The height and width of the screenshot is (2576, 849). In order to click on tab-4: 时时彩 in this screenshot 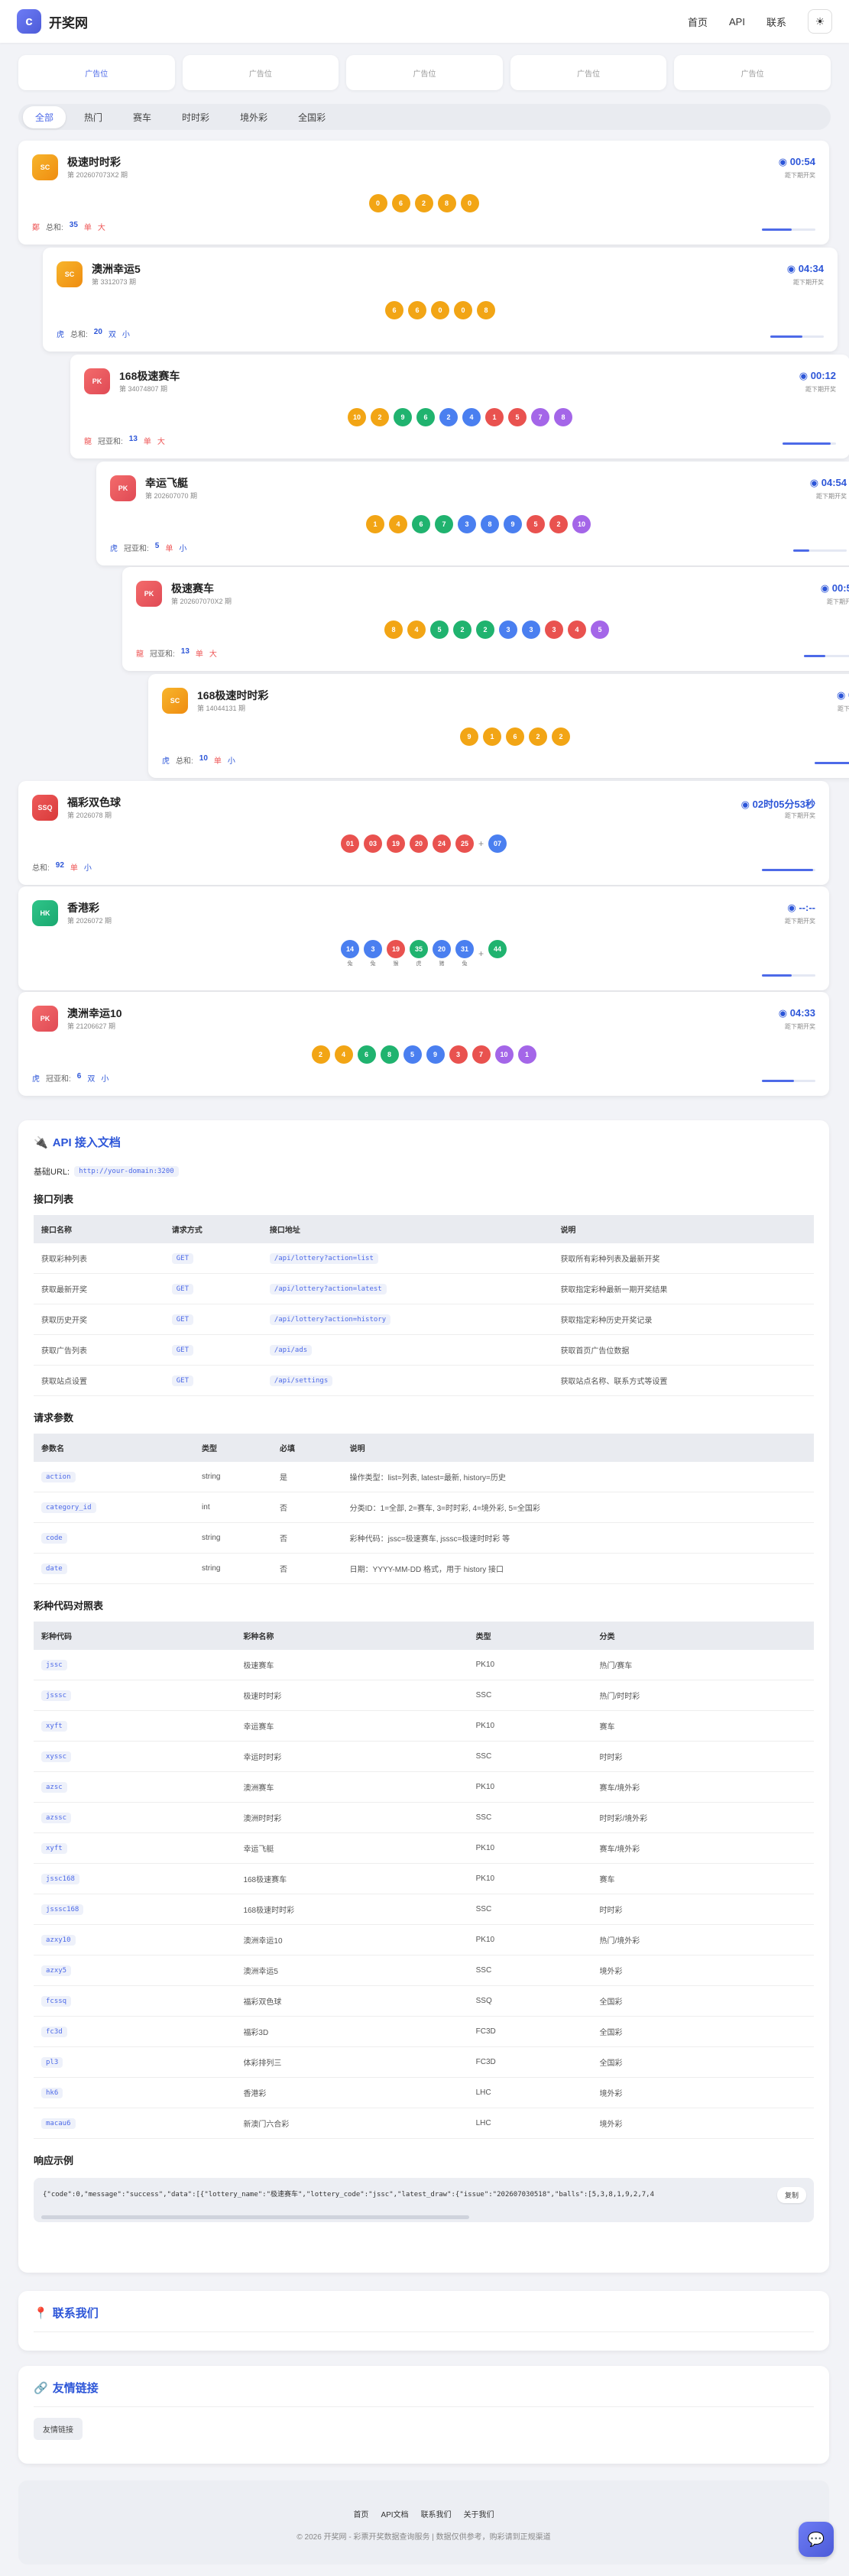, I will do `click(196, 117)`.